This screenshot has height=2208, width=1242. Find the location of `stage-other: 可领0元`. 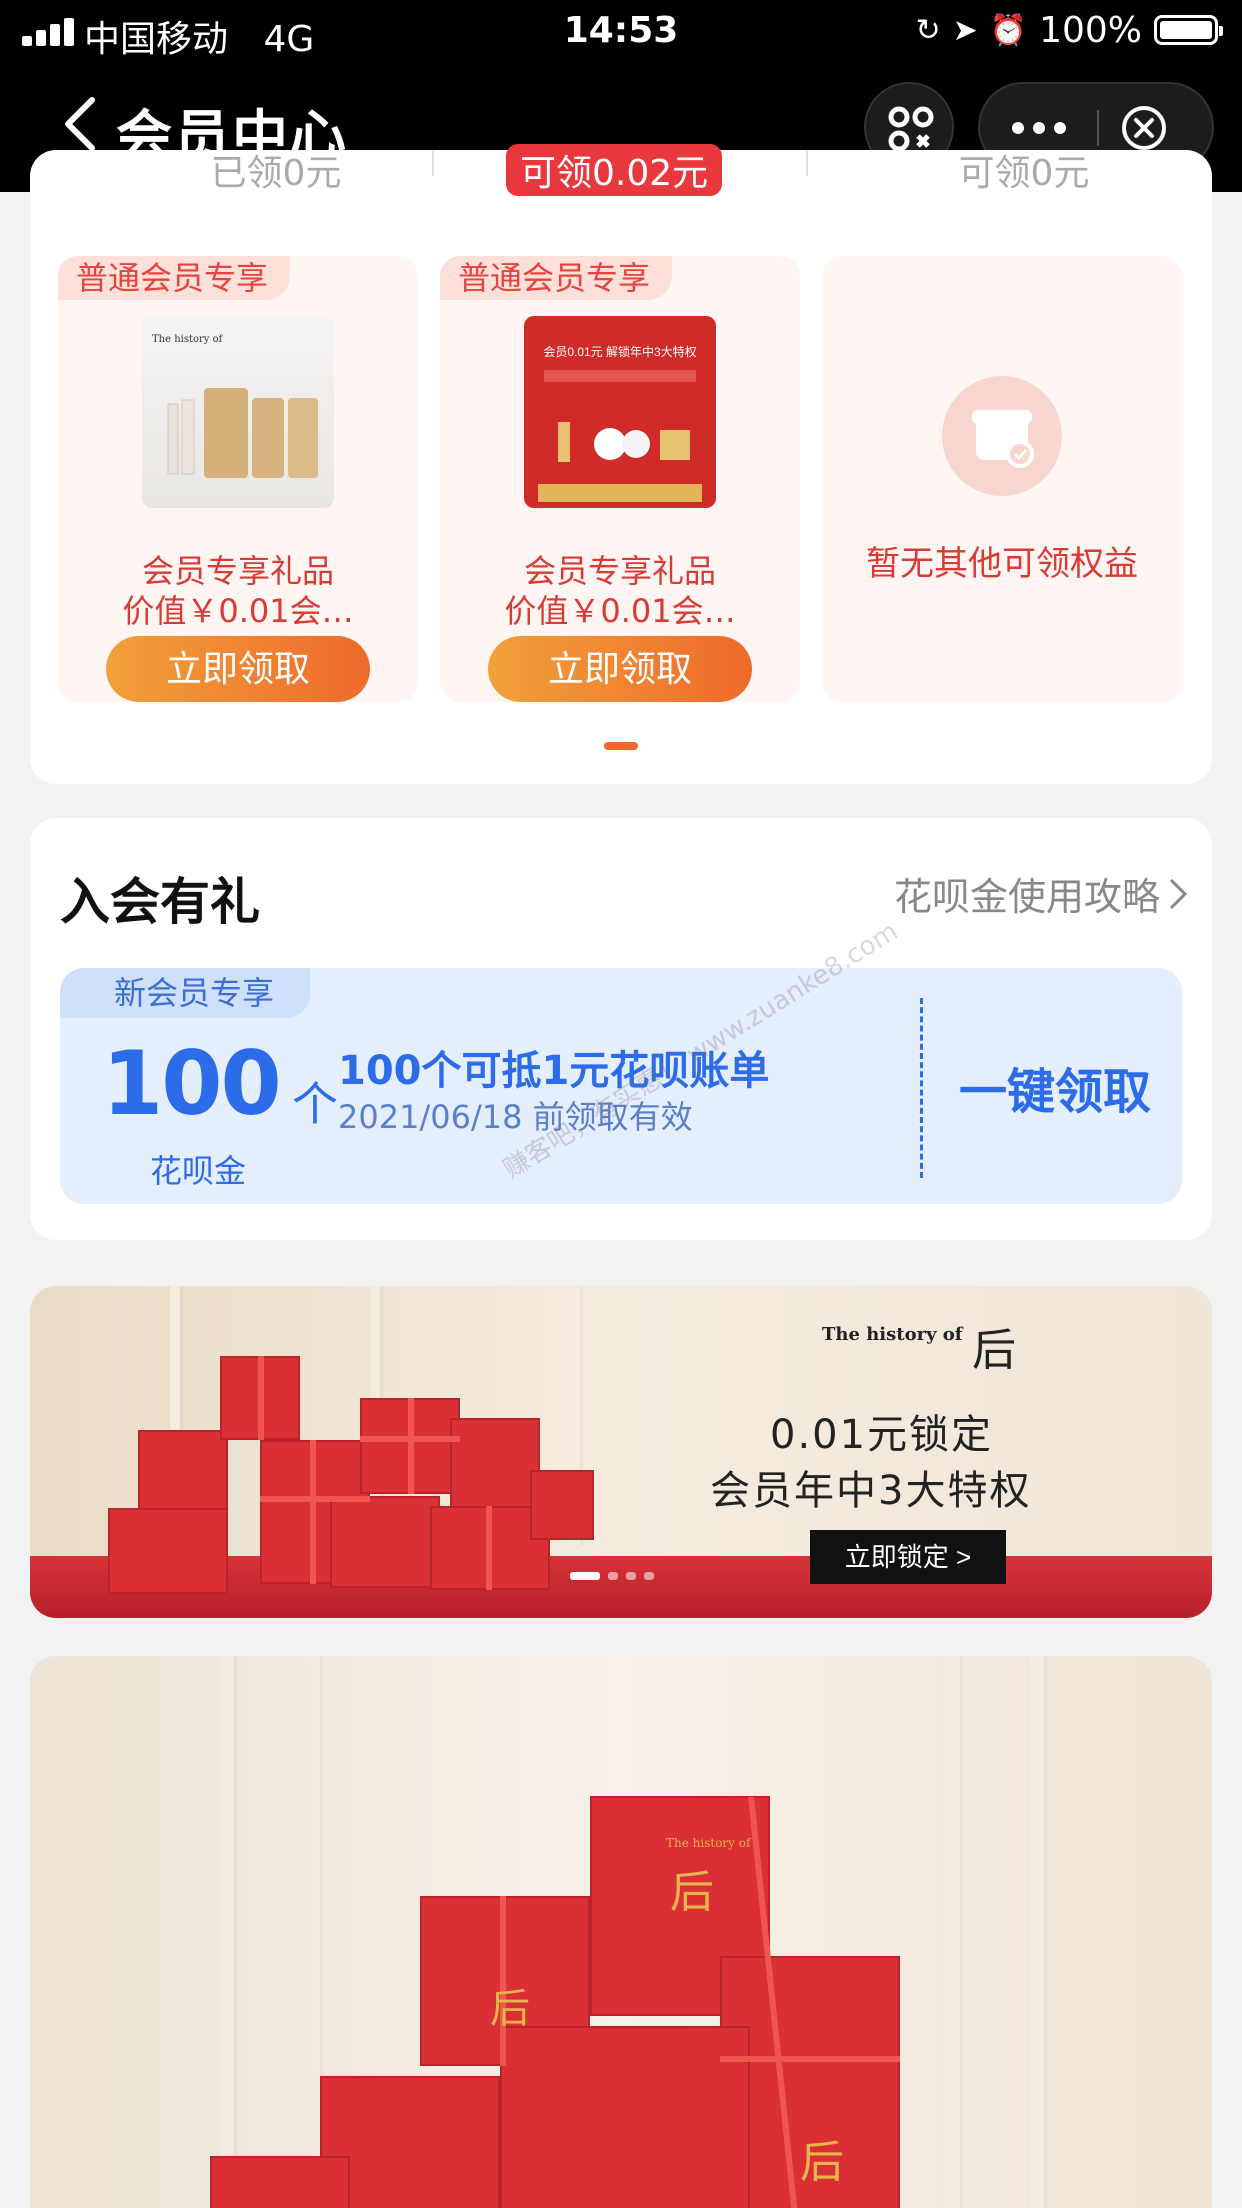

stage-other: 可领0元 is located at coordinates (1024, 173).